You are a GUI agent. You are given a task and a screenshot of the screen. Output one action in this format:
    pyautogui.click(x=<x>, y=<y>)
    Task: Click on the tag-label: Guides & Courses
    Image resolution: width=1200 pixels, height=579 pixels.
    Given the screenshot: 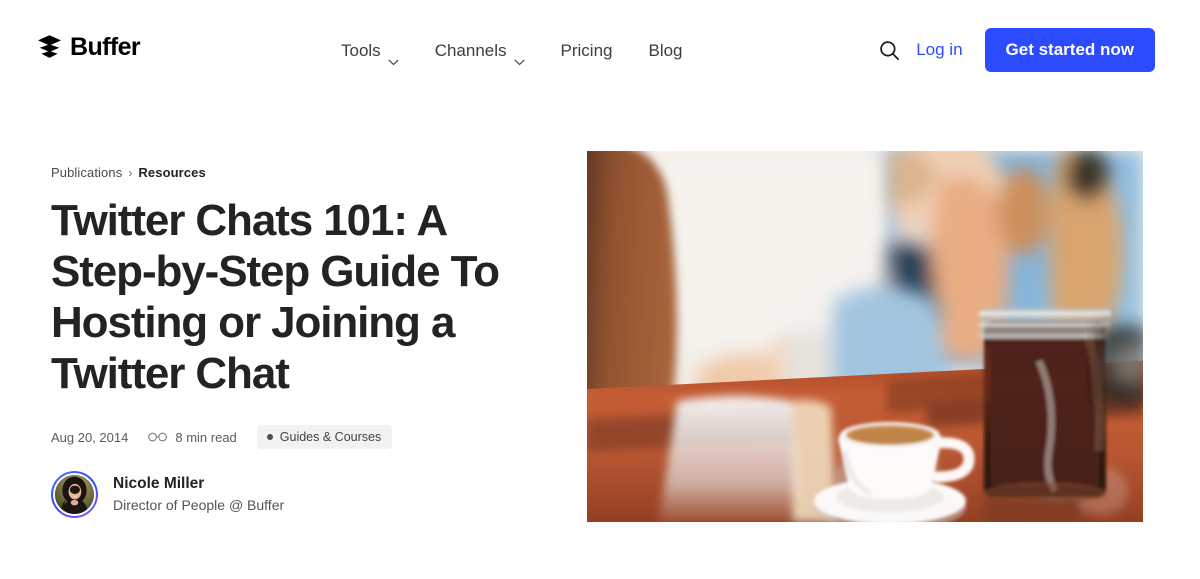 What is the action you would take?
    pyautogui.click(x=330, y=437)
    